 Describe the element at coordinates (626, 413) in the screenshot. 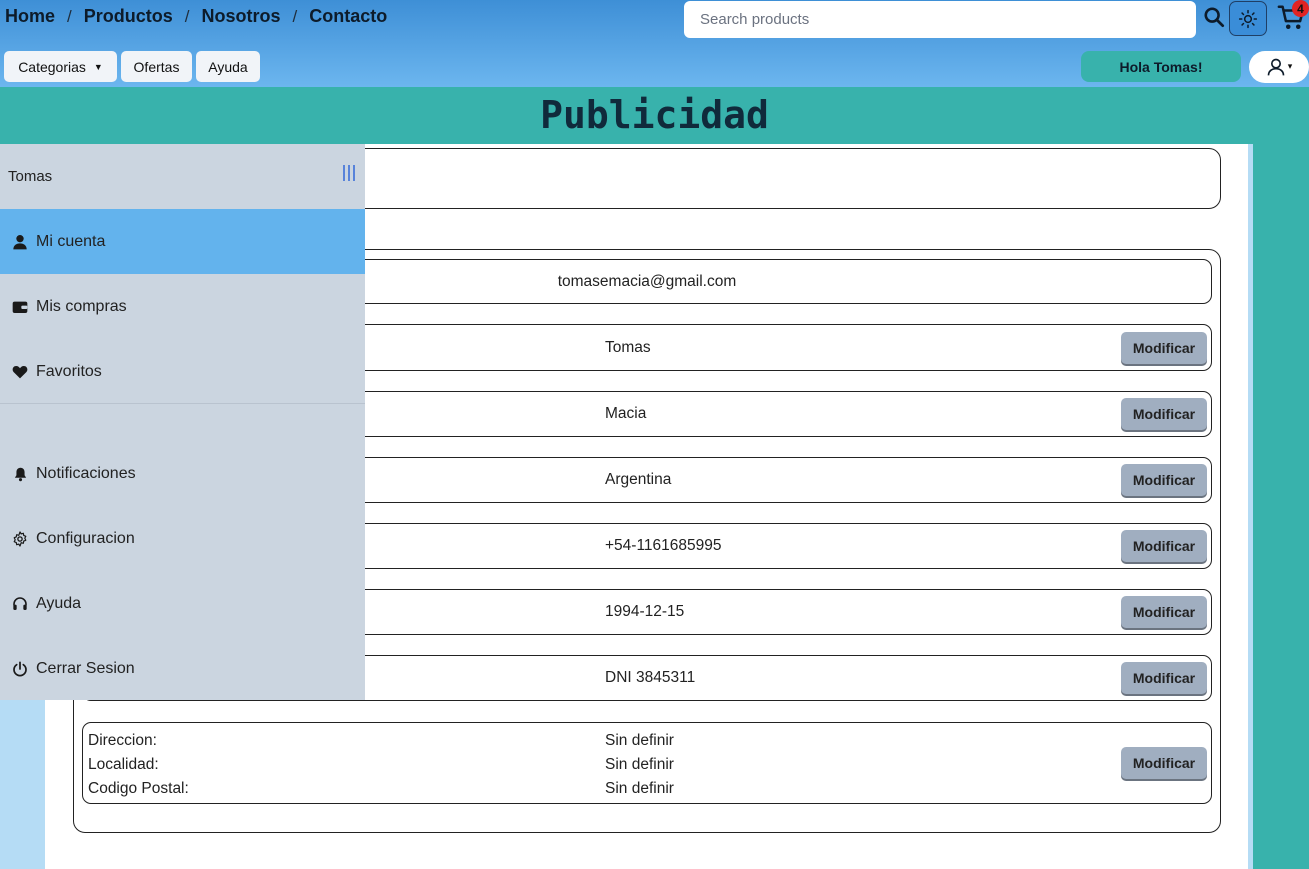

I see `lastname-value: Macia` at that location.